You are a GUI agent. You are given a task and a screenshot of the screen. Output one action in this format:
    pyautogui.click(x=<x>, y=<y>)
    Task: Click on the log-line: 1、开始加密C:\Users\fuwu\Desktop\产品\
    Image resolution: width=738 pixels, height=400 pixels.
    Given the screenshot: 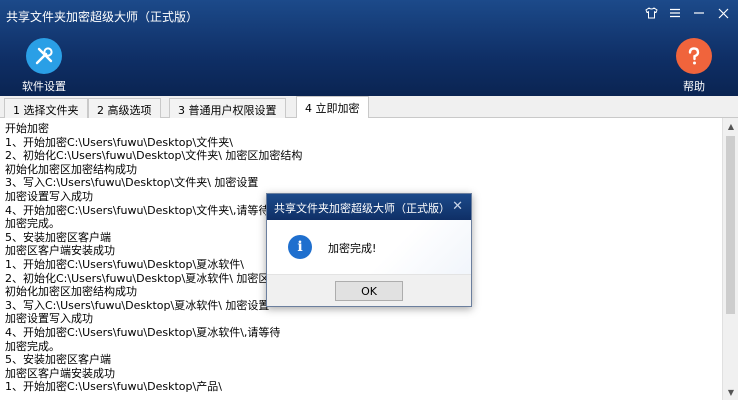 What is the action you would take?
    pyautogui.click(x=113, y=387)
    